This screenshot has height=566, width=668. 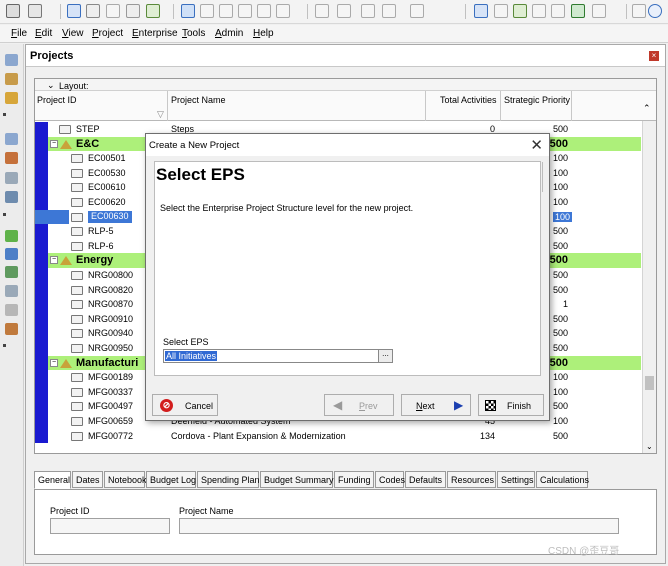 What do you see at coordinates (417, 11) in the screenshot?
I see `outline-icon` at bounding box center [417, 11].